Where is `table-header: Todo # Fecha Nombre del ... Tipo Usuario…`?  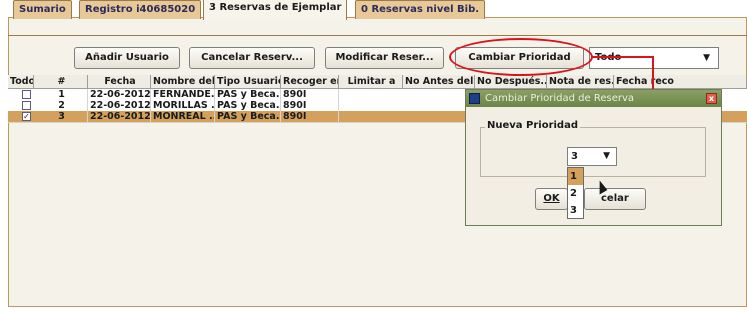 table-header: Todo # Fecha Nombre del ... Tipo Usuario… is located at coordinates (377, 82).